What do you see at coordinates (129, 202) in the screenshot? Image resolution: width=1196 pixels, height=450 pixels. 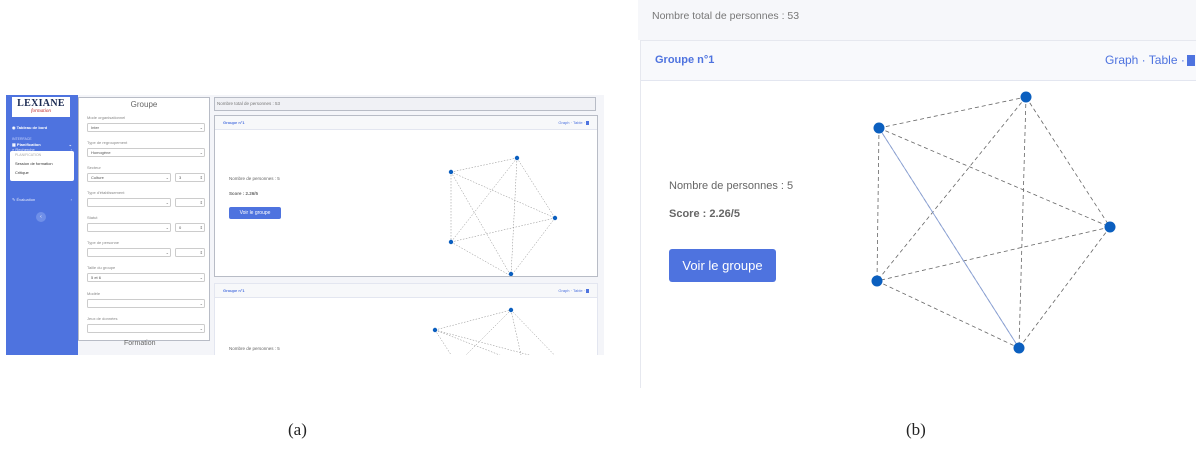 I see `select-etablissement: ⌄` at bounding box center [129, 202].